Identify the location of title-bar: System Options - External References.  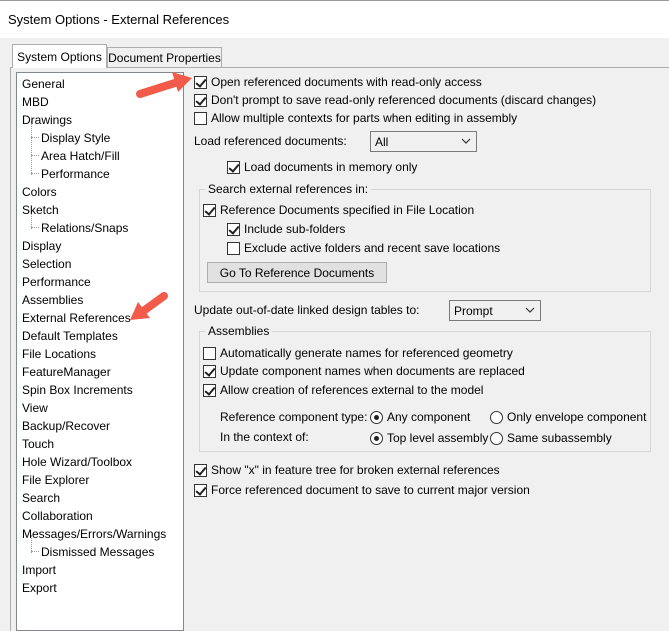
(334, 19).